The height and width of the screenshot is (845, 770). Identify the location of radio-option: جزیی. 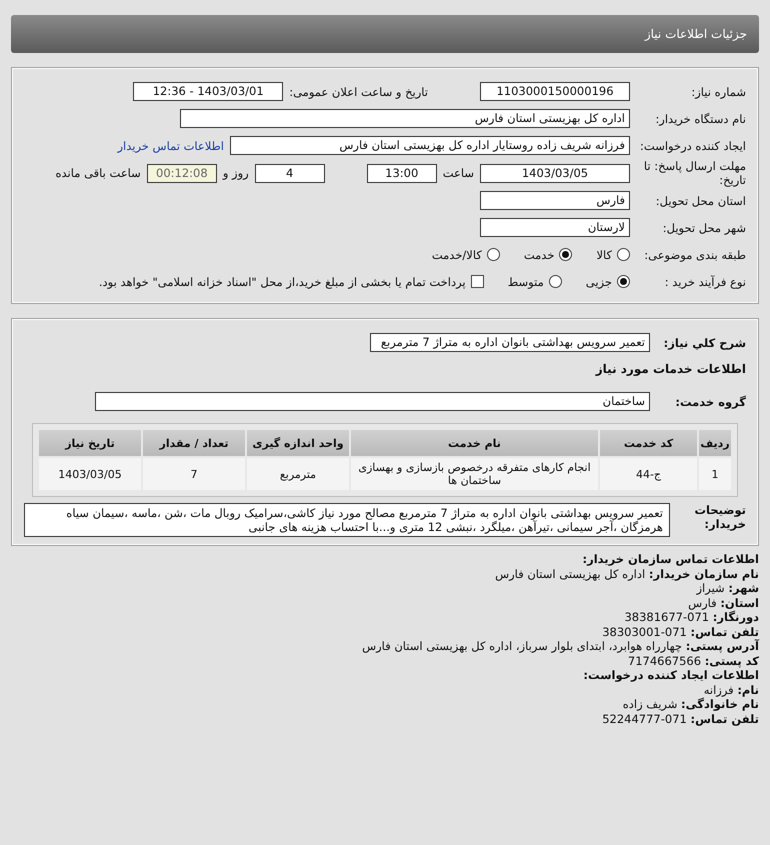
(608, 281).